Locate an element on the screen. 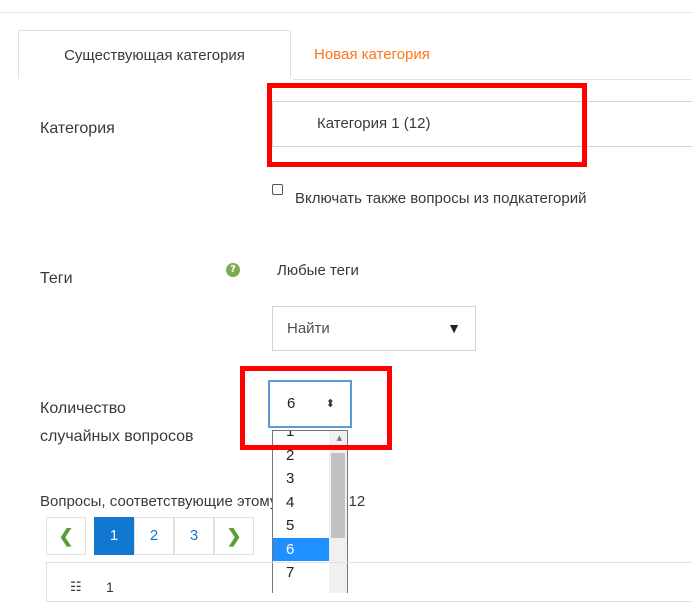  category-label: Категория is located at coordinates (77, 128).